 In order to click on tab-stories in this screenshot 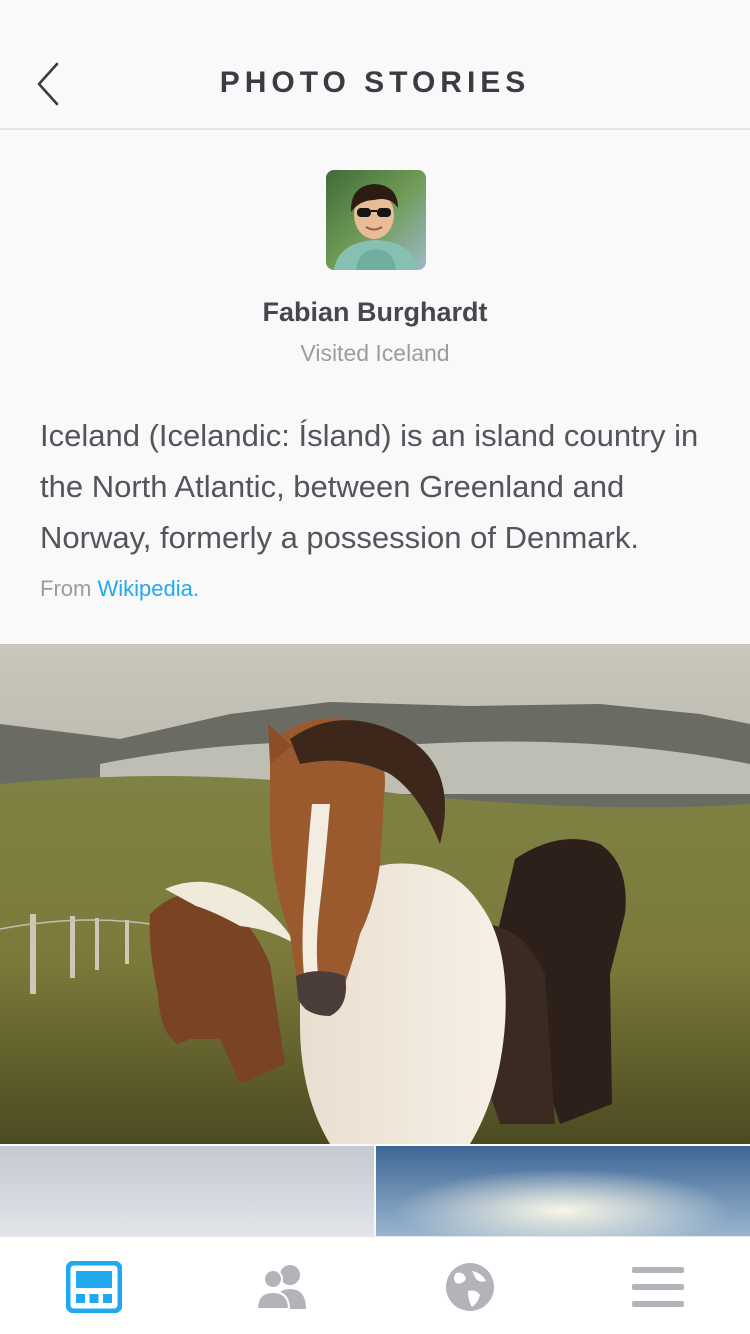, I will do `click(94, 1287)`.